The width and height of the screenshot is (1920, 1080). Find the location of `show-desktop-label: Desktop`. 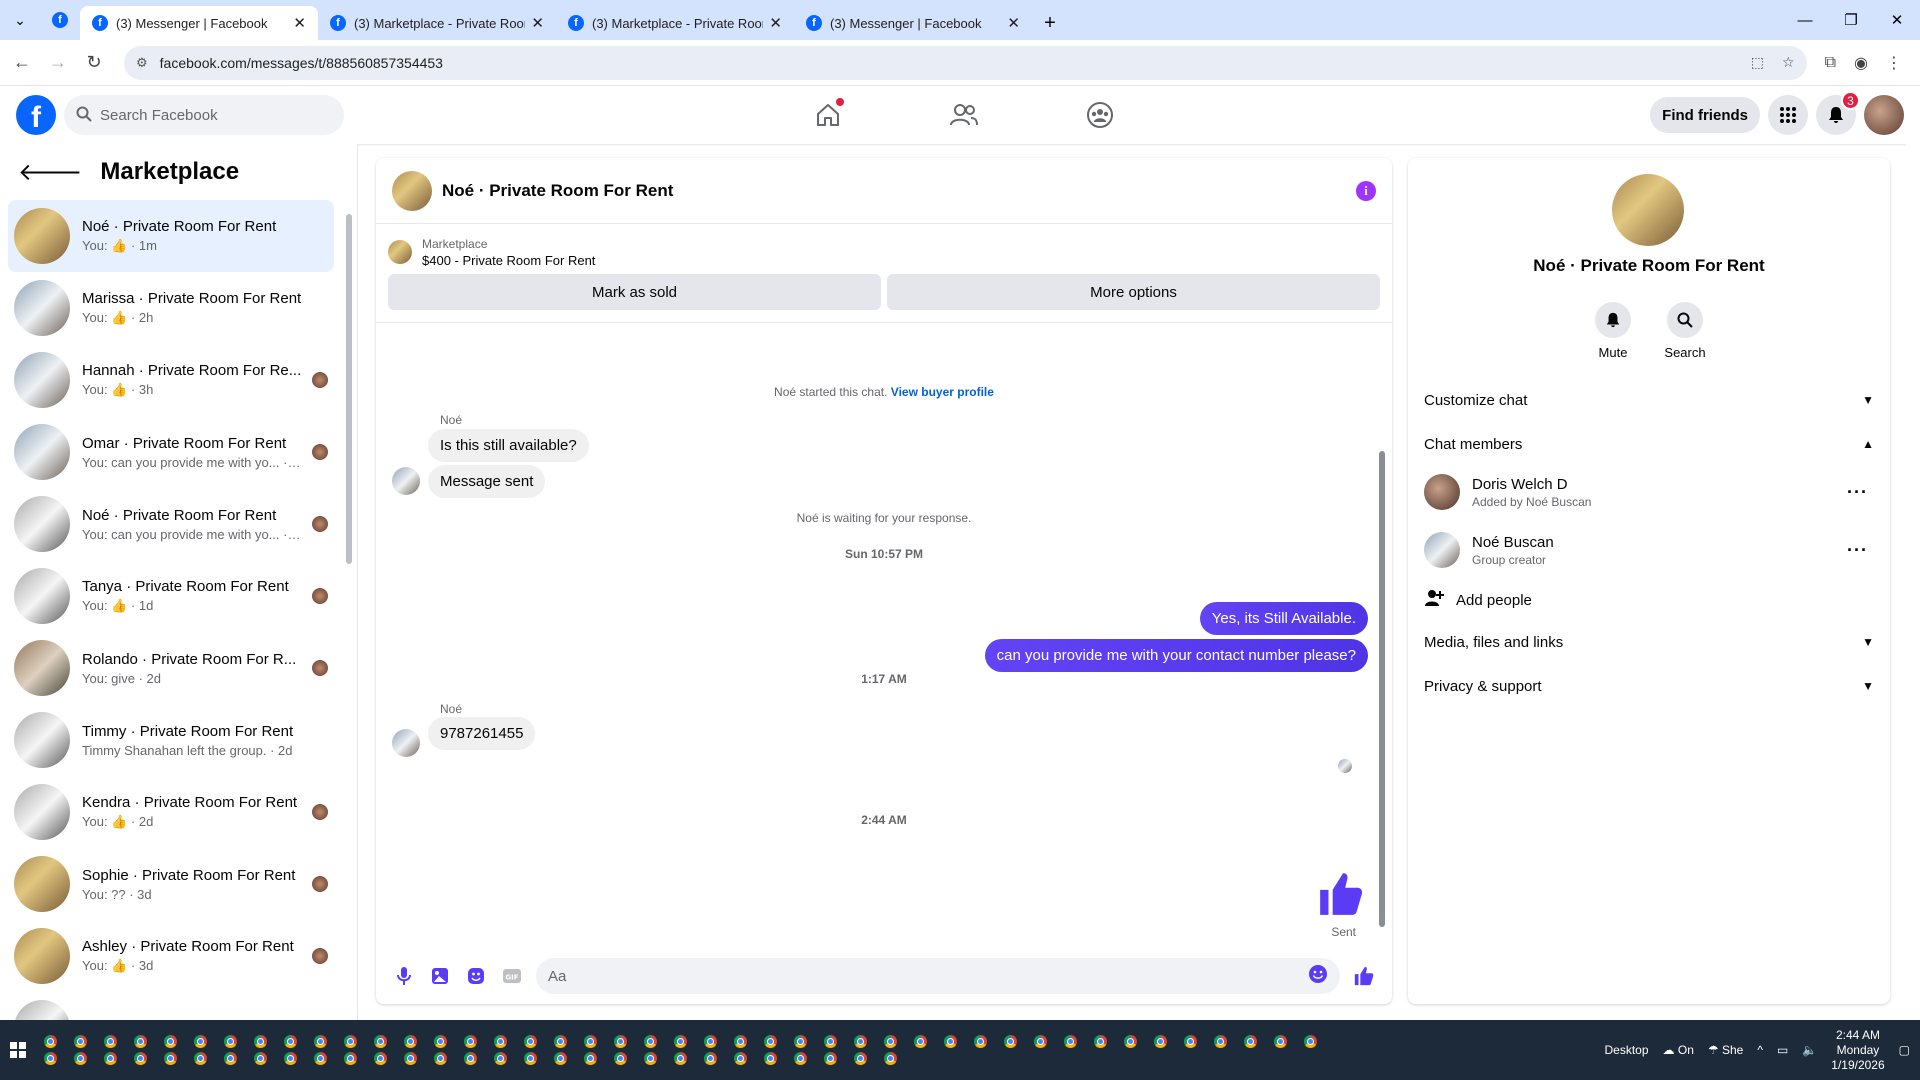

show-desktop-label: Desktop is located at coordinates (1626, 1050).